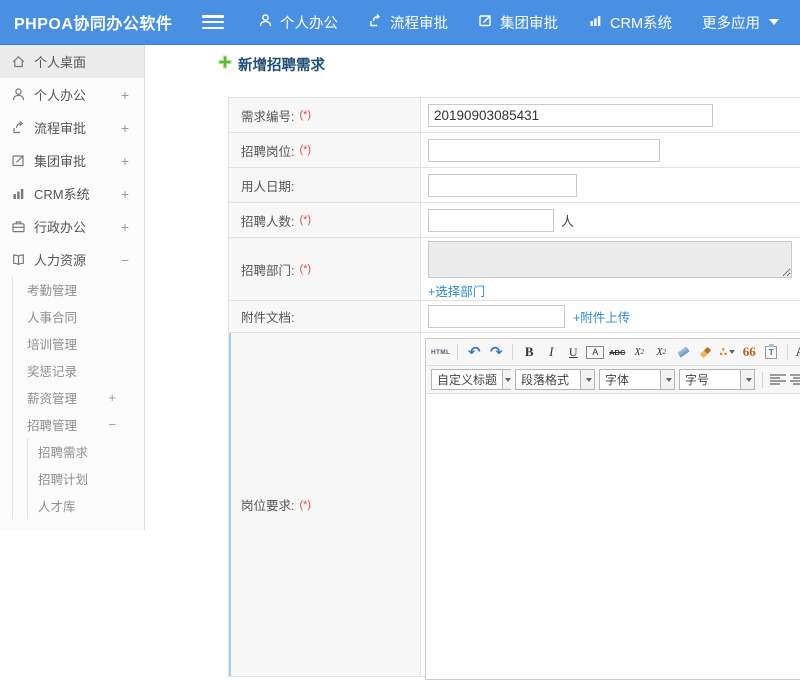 The height and width of the screenshot is (680, 800). I want to click on form-row-request-number: 需求编号: (*), so click(514, 115).